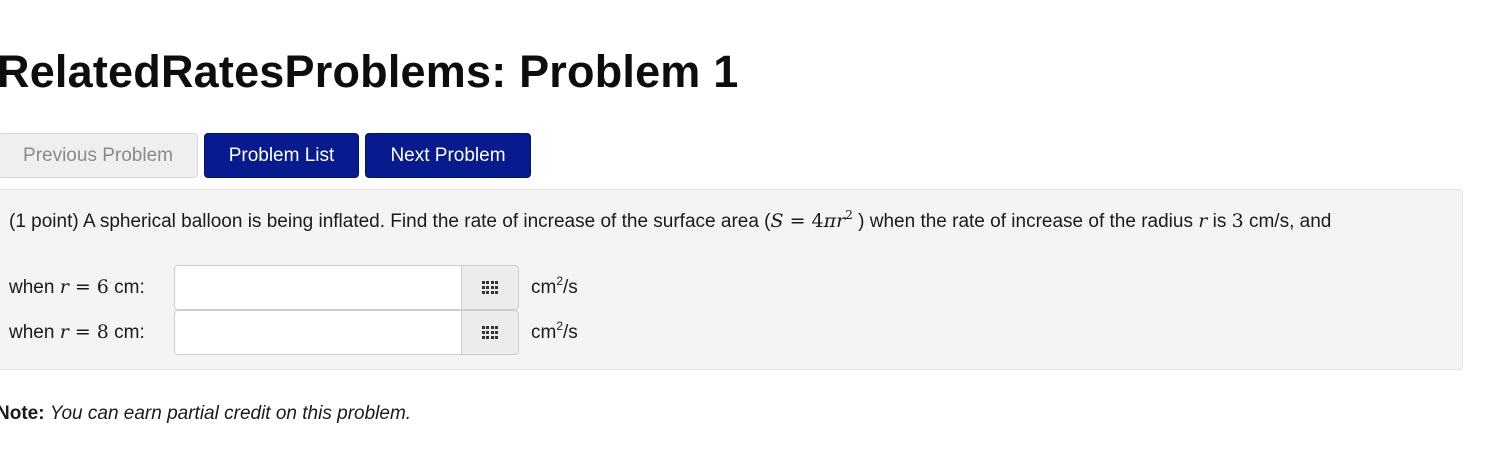  Describe the element at coordinates (777, 221) in the screenshot. I see `formula-s: S` at that location.